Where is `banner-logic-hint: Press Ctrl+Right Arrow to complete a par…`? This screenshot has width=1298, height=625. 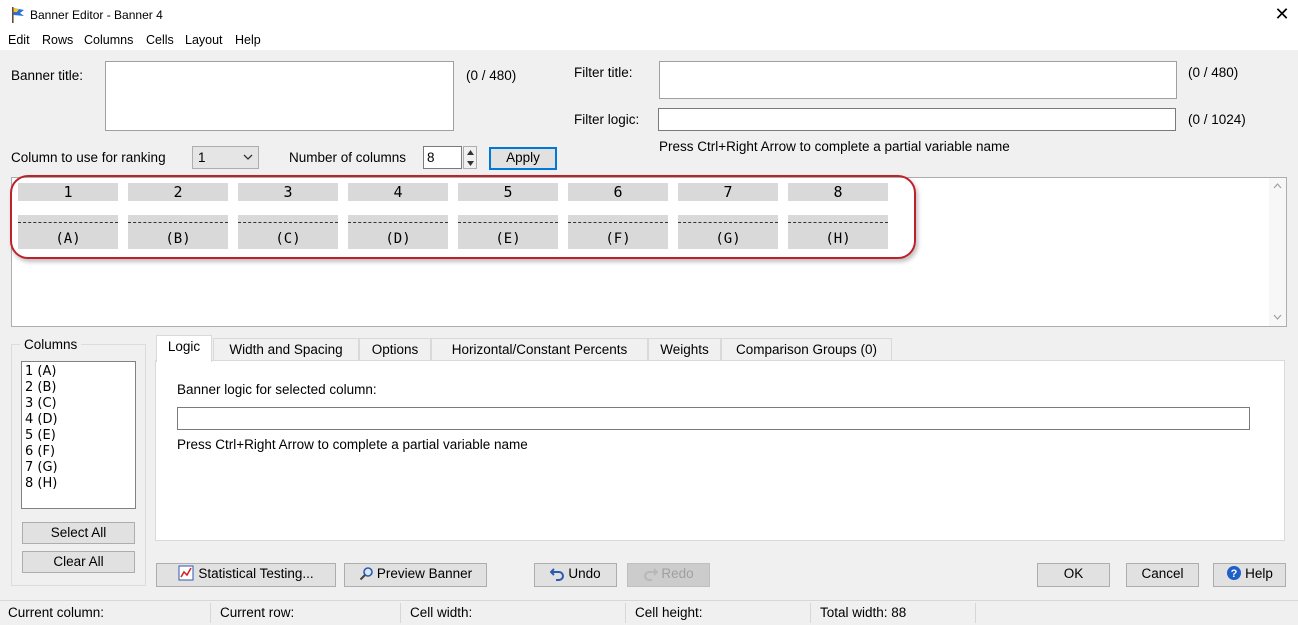 banner-logic-hint: Press Ctrl+Right Arrow to complete a par… is located at coordinates (352, 444).